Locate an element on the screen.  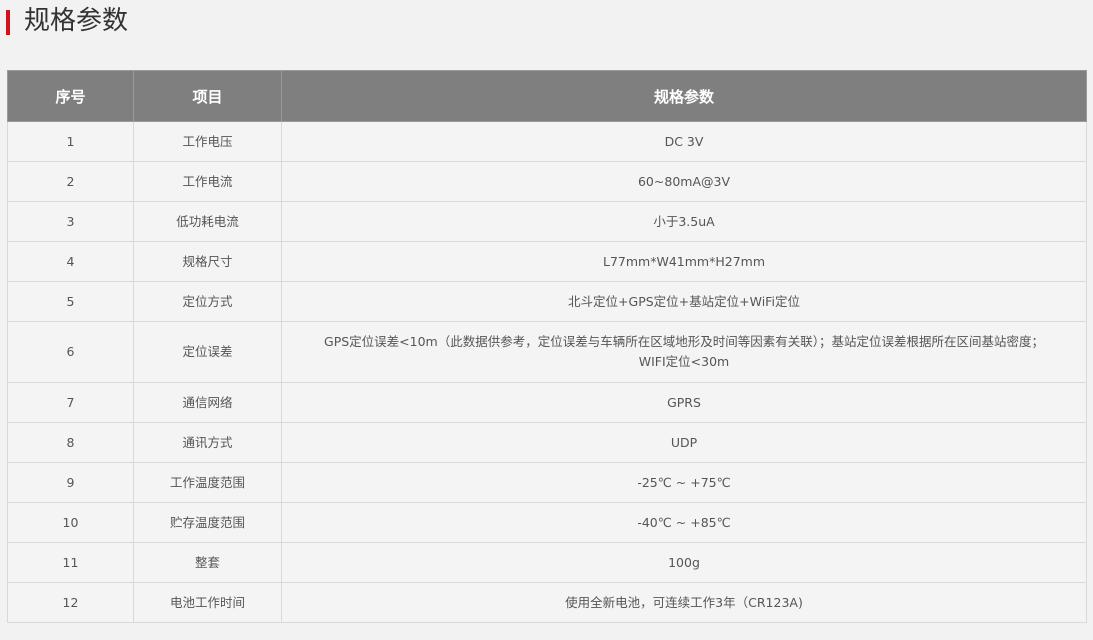
row-number: 10 is located at coordinates (70, 522).